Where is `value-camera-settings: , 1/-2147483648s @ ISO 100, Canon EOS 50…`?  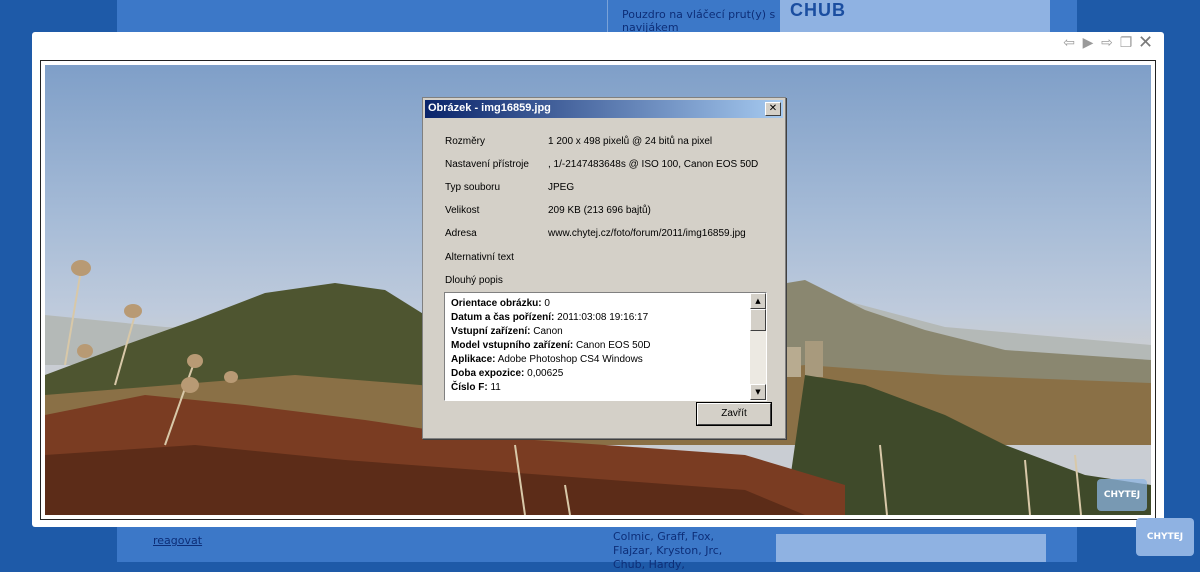 value-camera-settings: , 1/-2147483648s @ ISO 100, Canon EOS 50… is located at coordinates (653, 164).